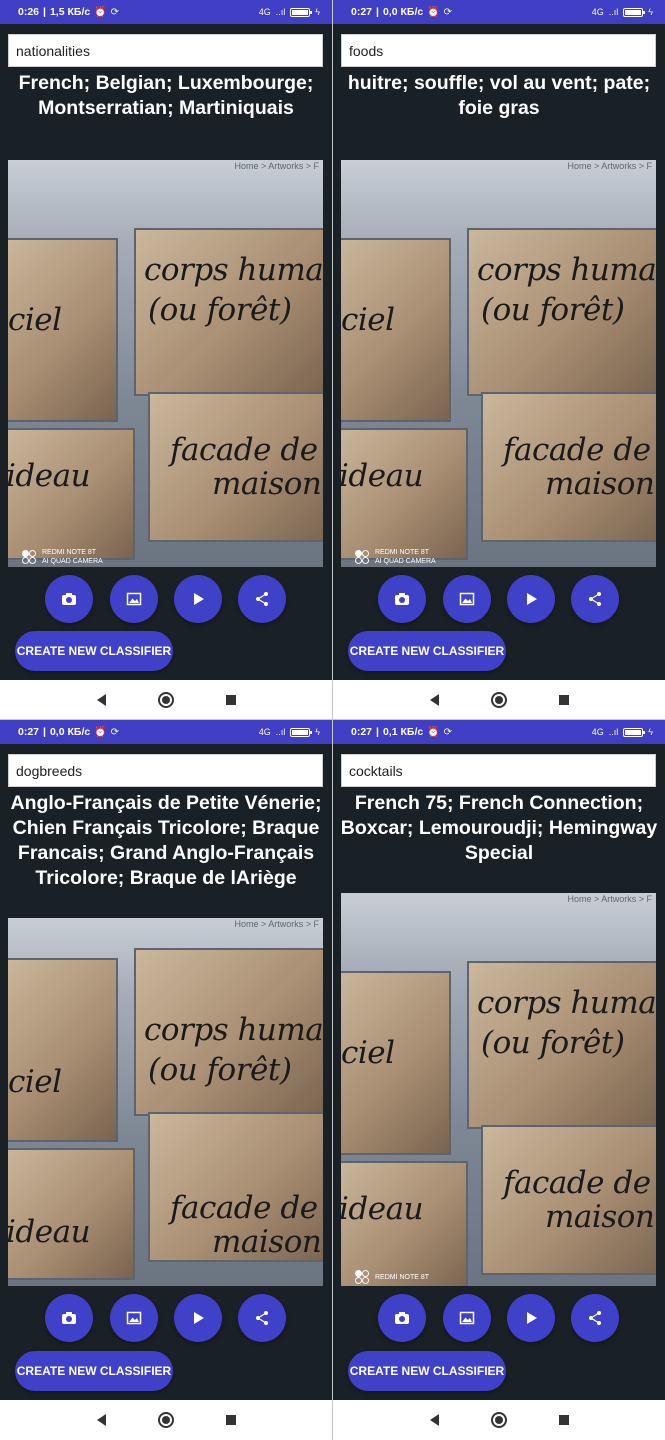  I want to click on vertical-divider, so click(332, 720).